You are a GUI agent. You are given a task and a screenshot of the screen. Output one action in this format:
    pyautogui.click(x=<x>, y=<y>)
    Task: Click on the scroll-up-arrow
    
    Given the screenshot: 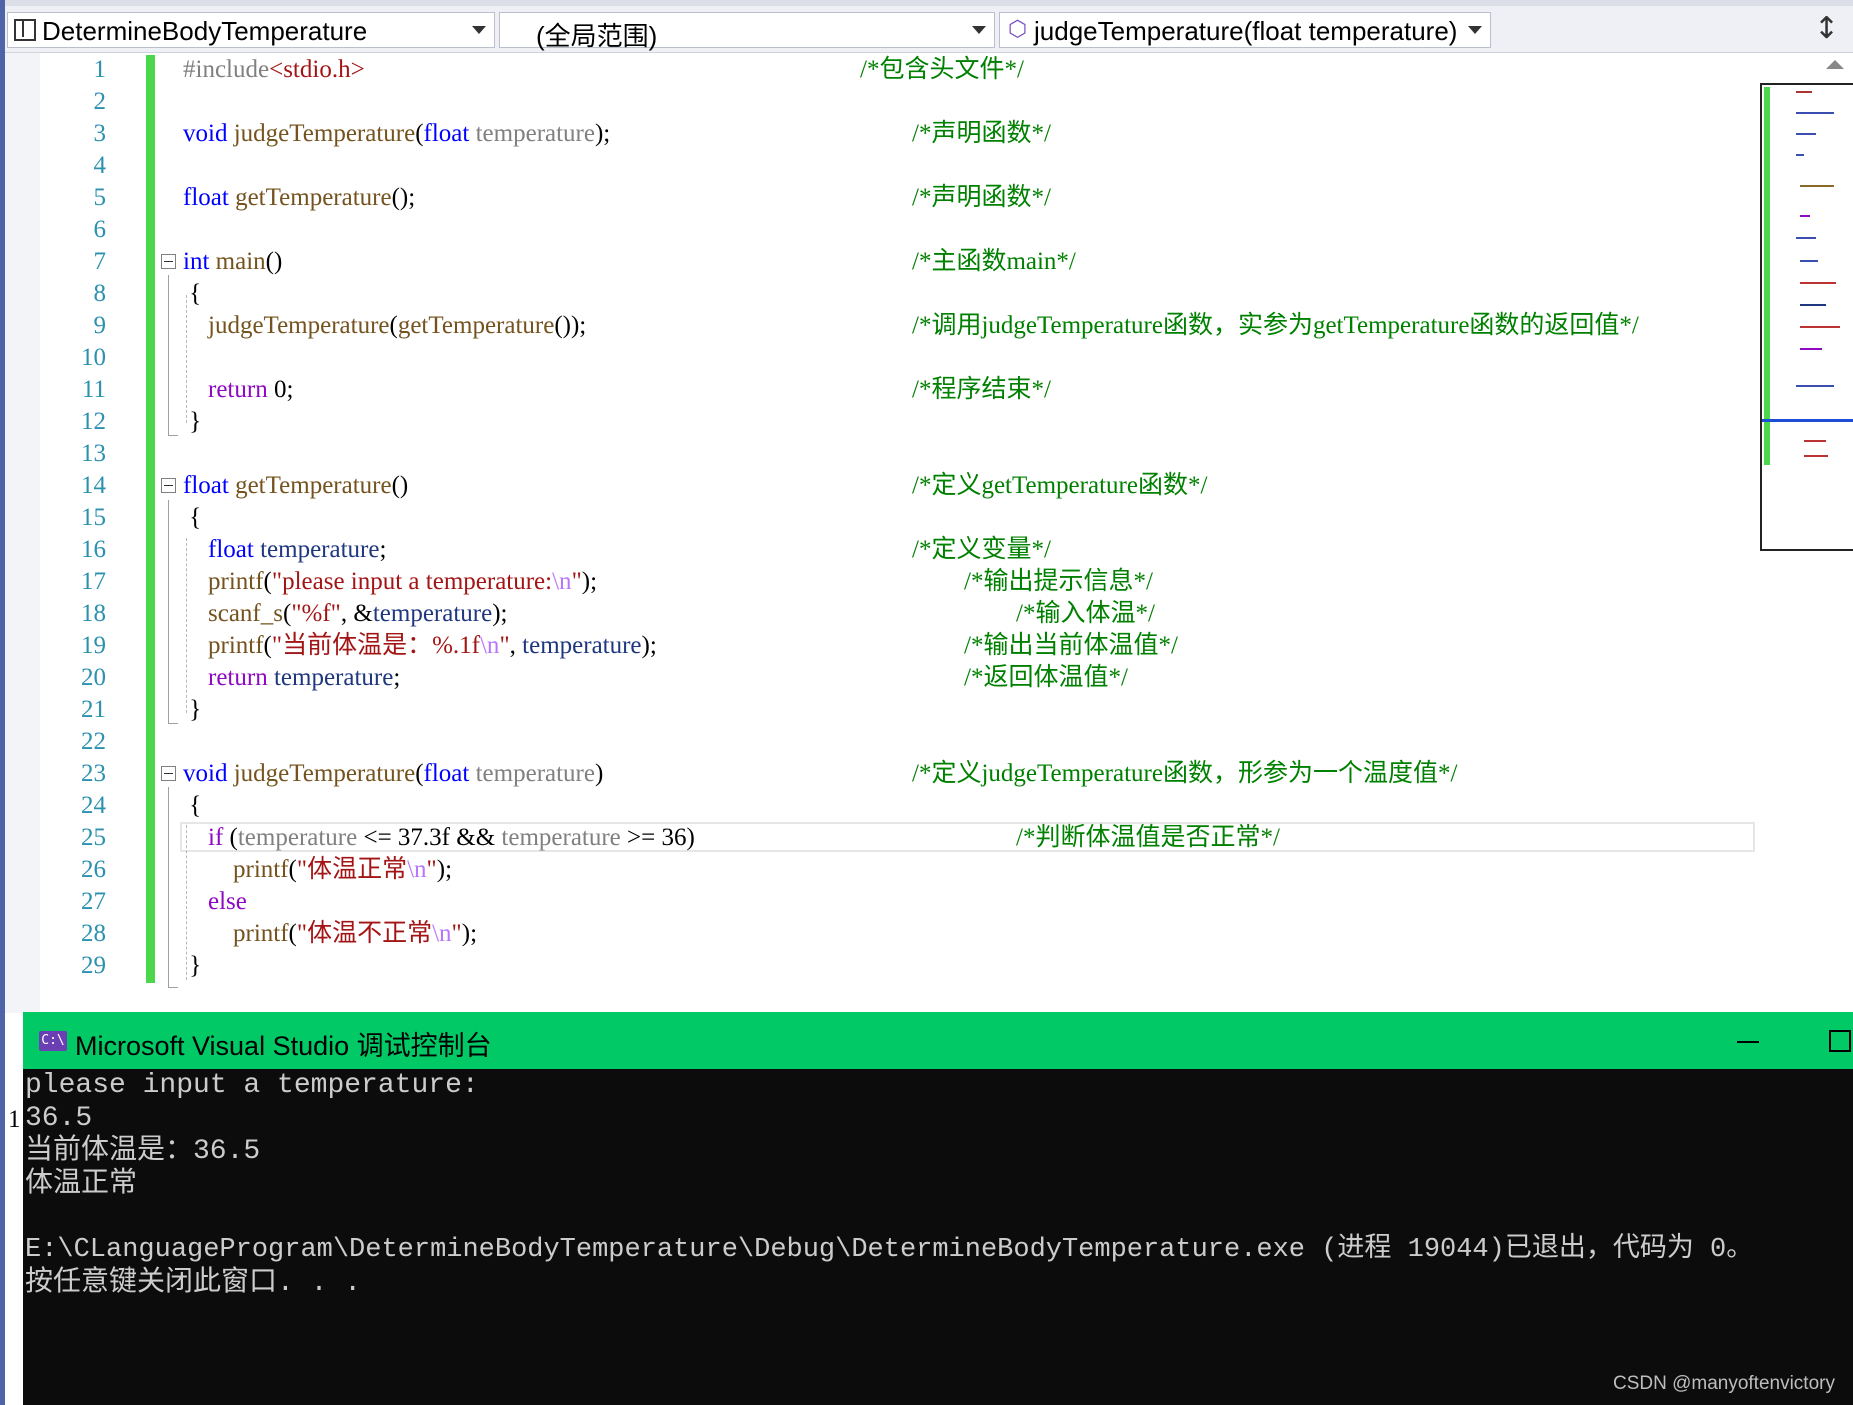 What is the action you would take?
    pyautogui.click(x=1835, y=64)
    